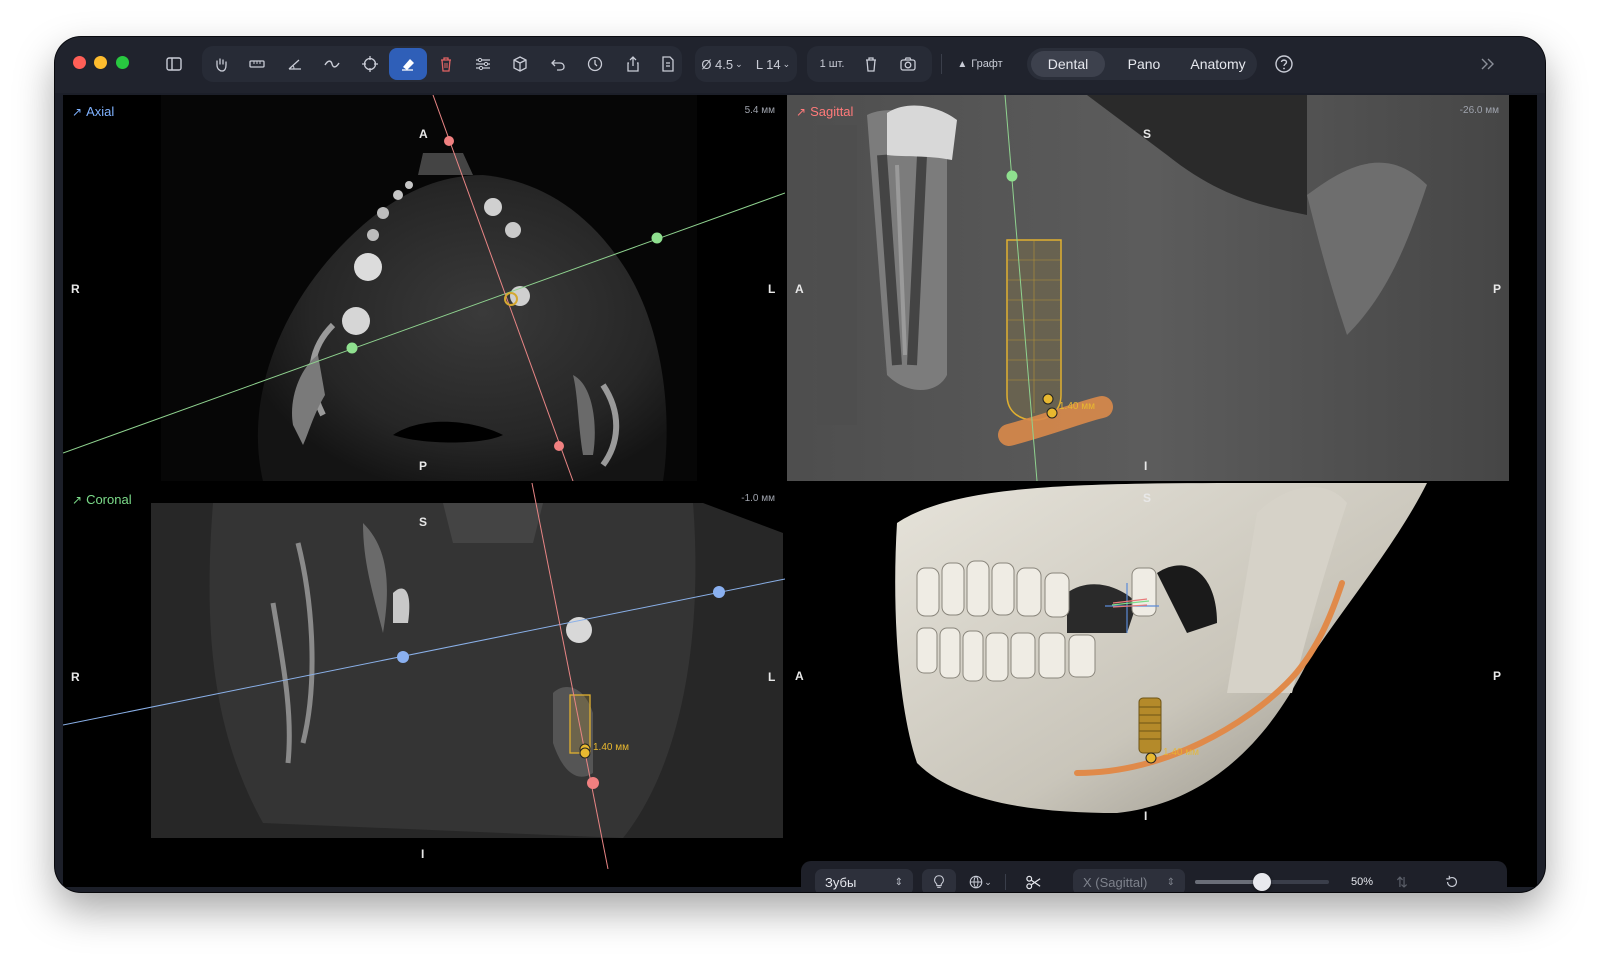 Image resolution: width=1600 pixels, height=965 pixels. Describe the element at coordinates (1362, 882) in the screenshot. I see `opacity-label: 50%` at that location.